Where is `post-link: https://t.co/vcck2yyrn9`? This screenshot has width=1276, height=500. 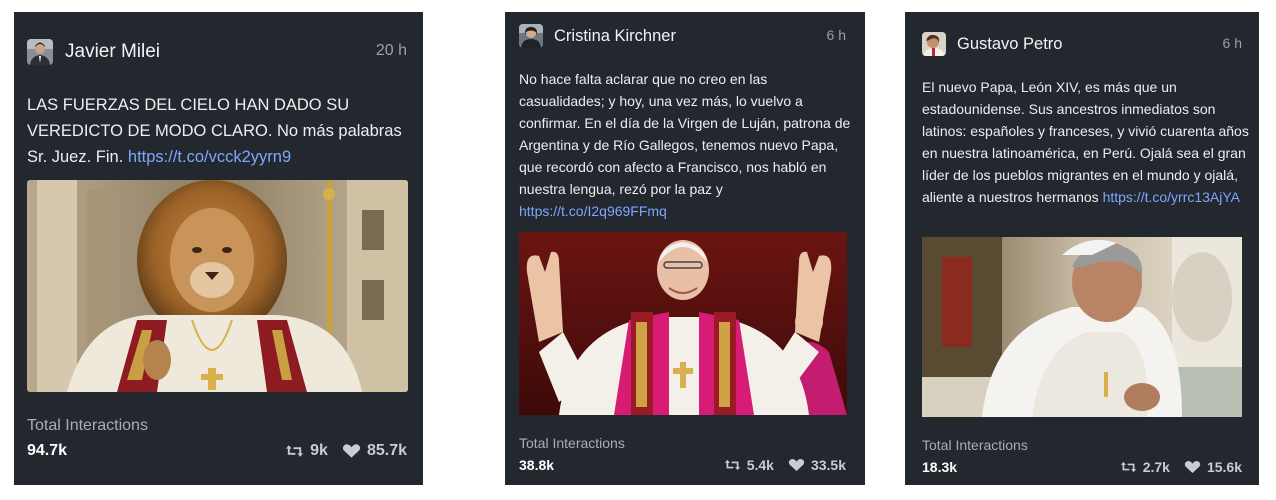
post-link: https://t.co/vcck2yyrn9 is located at coordinates (209, 157).